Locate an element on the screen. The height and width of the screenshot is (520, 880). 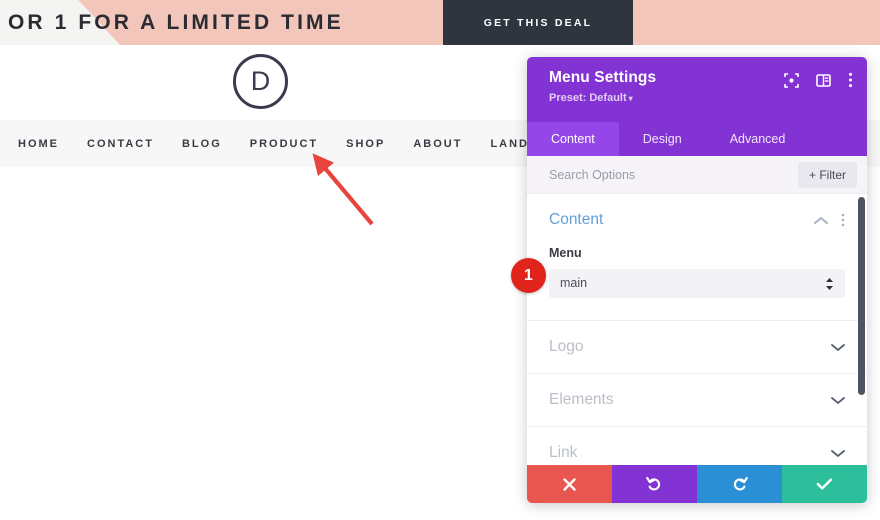
check-icon is located at coordinates (824, 484).